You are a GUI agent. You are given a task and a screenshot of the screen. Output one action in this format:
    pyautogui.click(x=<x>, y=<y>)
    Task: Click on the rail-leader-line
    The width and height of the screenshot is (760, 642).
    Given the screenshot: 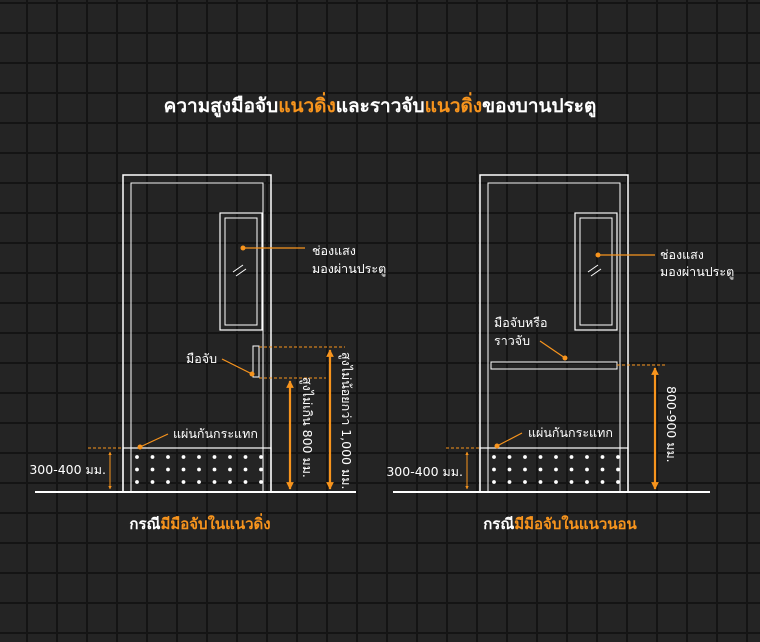 What is the action you would take?
    pyautogui.click(x=552, y=349)
    